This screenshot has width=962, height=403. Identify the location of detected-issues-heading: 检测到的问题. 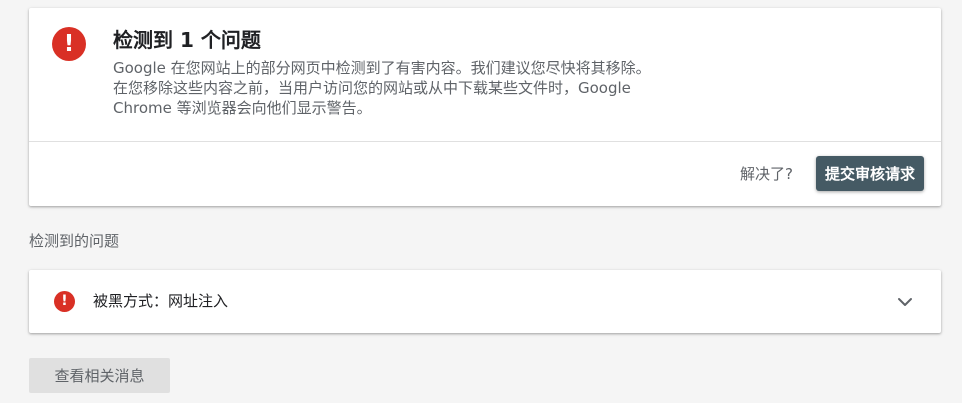
(74, 241).